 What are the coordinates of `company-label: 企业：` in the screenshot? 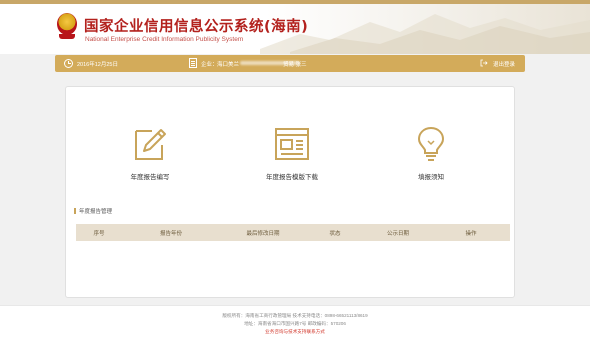 It's located at (209, 65).